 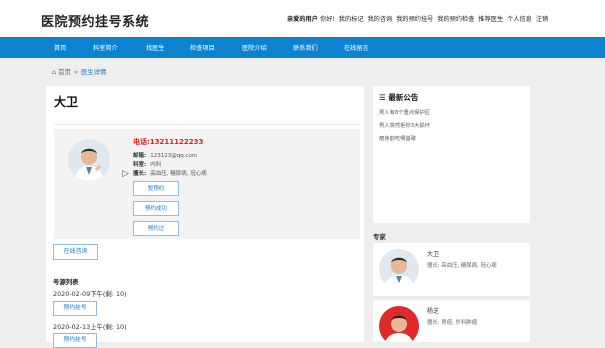 What do you see at coordinates (404, 112) in the screenshot?
I see `notice-item: 男人有8个重点保护区` at bounding box center [404, 112].